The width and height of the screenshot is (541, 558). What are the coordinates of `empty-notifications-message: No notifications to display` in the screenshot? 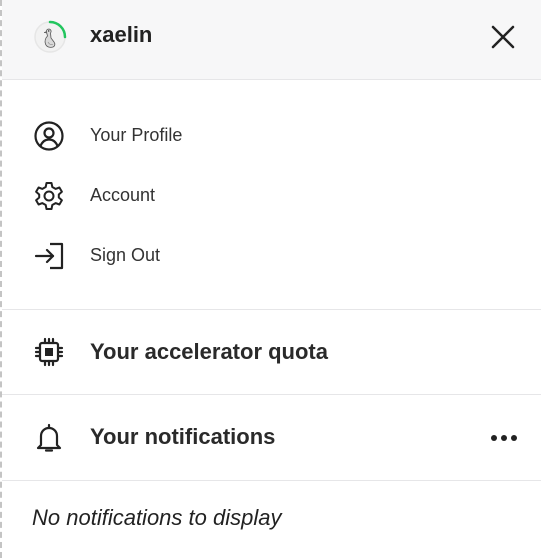 It's located at (157, 517).